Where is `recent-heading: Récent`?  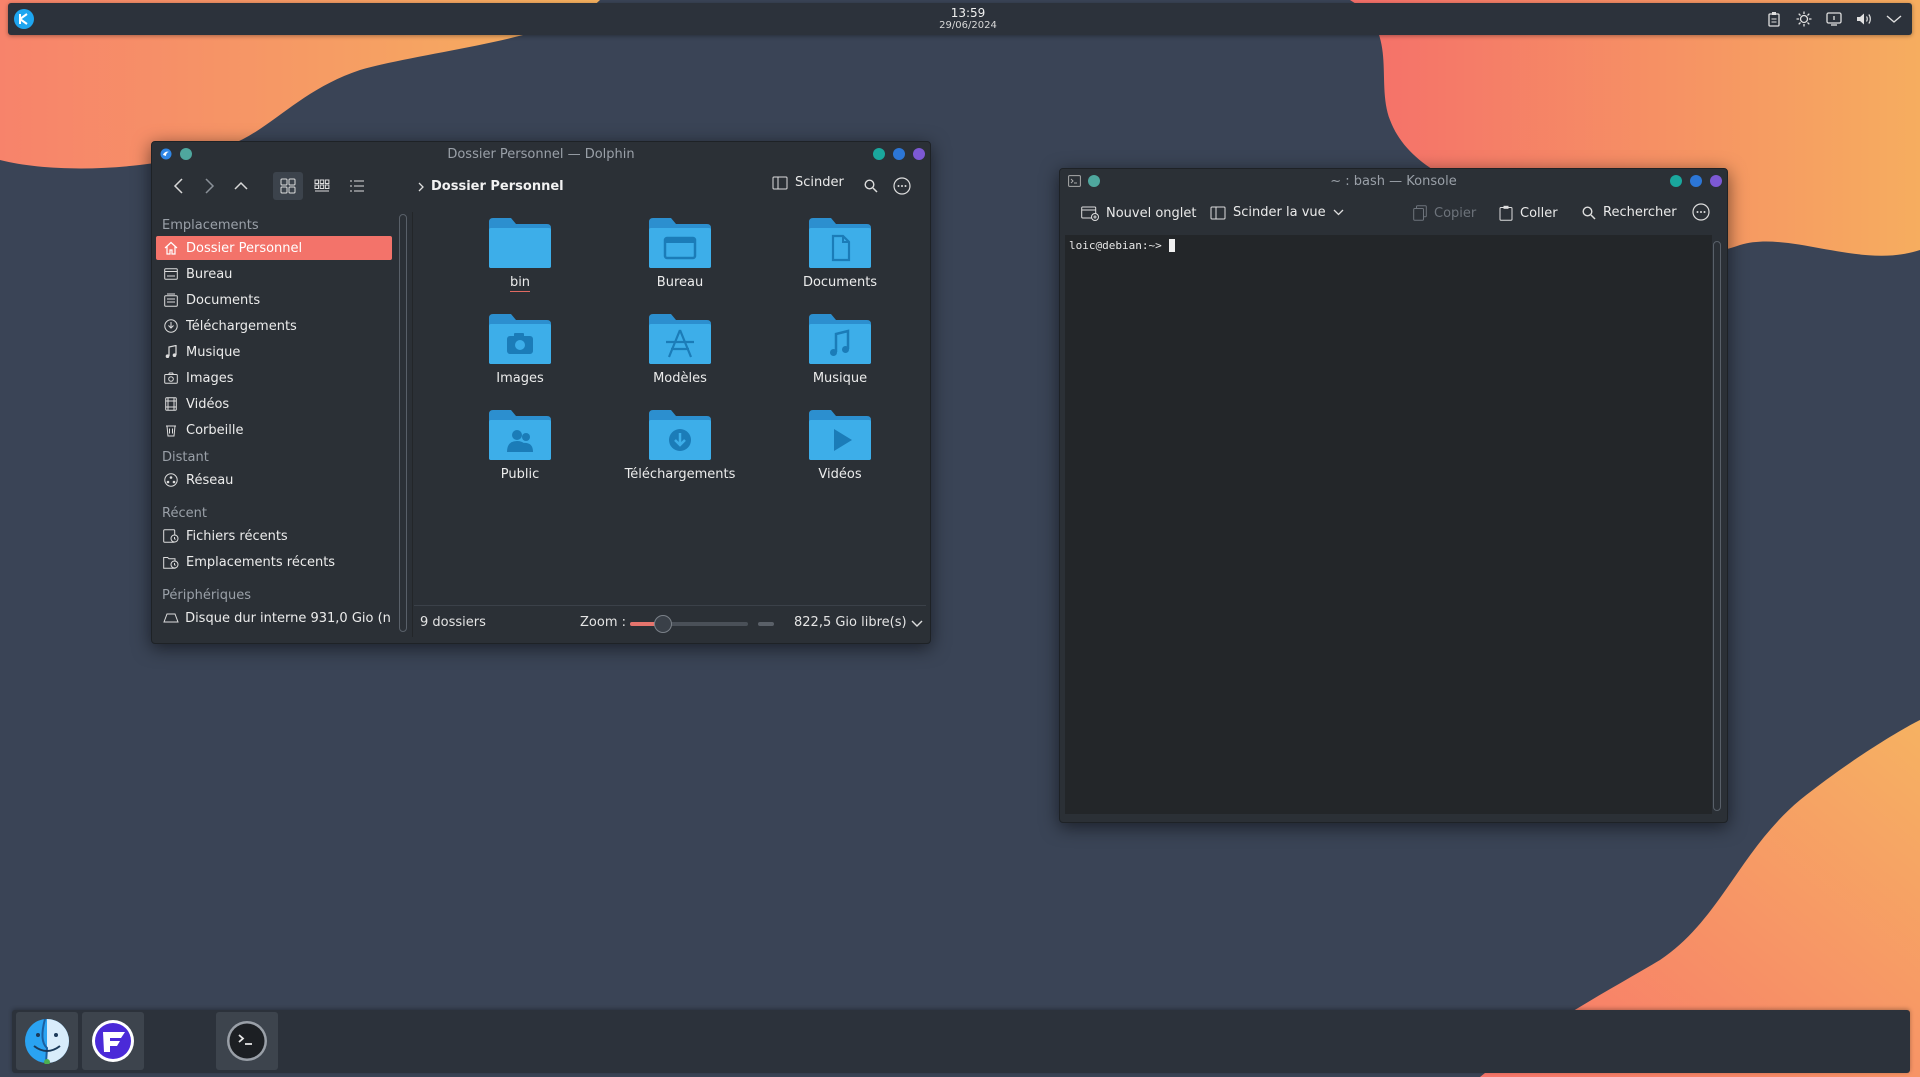
recent-heading: Récent is located at coordinates (184, 513).